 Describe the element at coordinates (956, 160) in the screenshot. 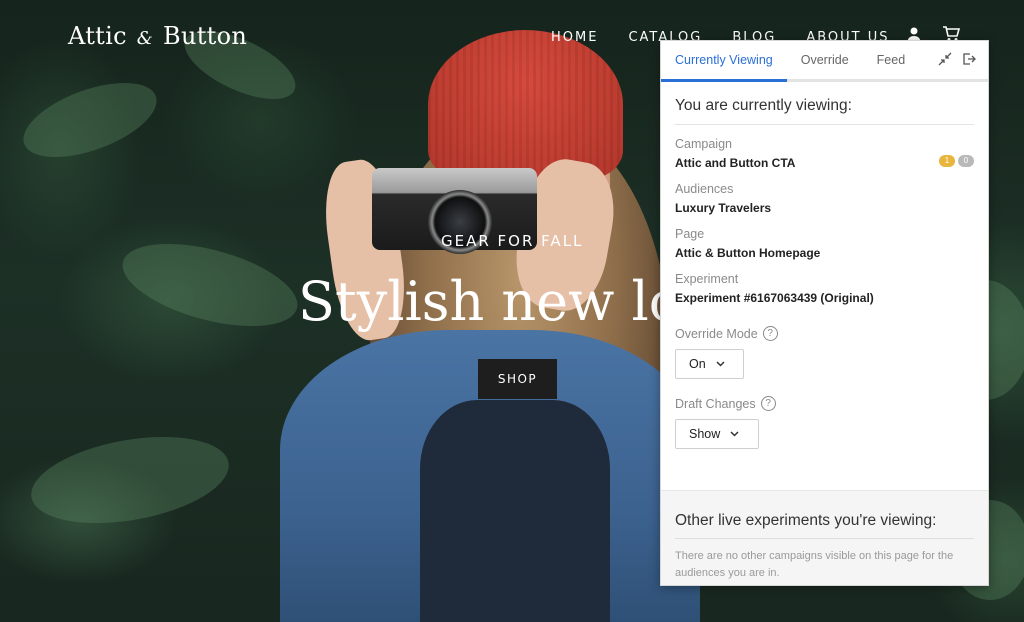

I see `campaign-badges: 1 0` at that location.